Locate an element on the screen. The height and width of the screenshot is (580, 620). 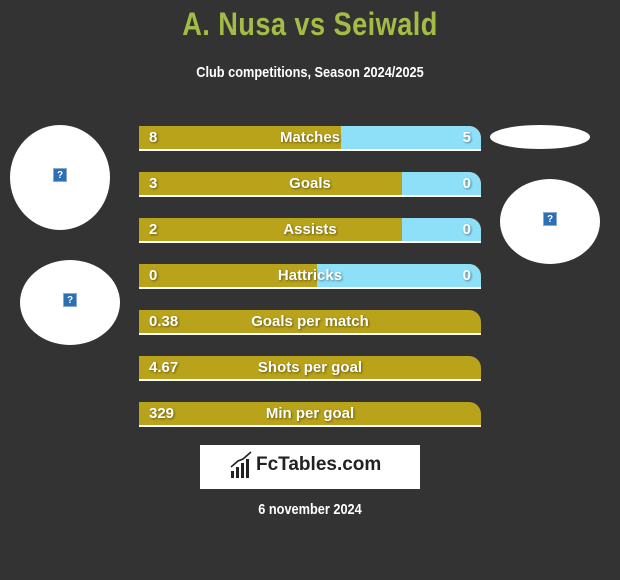
player2-club-logo: ? is located at coordinates (550, 221).